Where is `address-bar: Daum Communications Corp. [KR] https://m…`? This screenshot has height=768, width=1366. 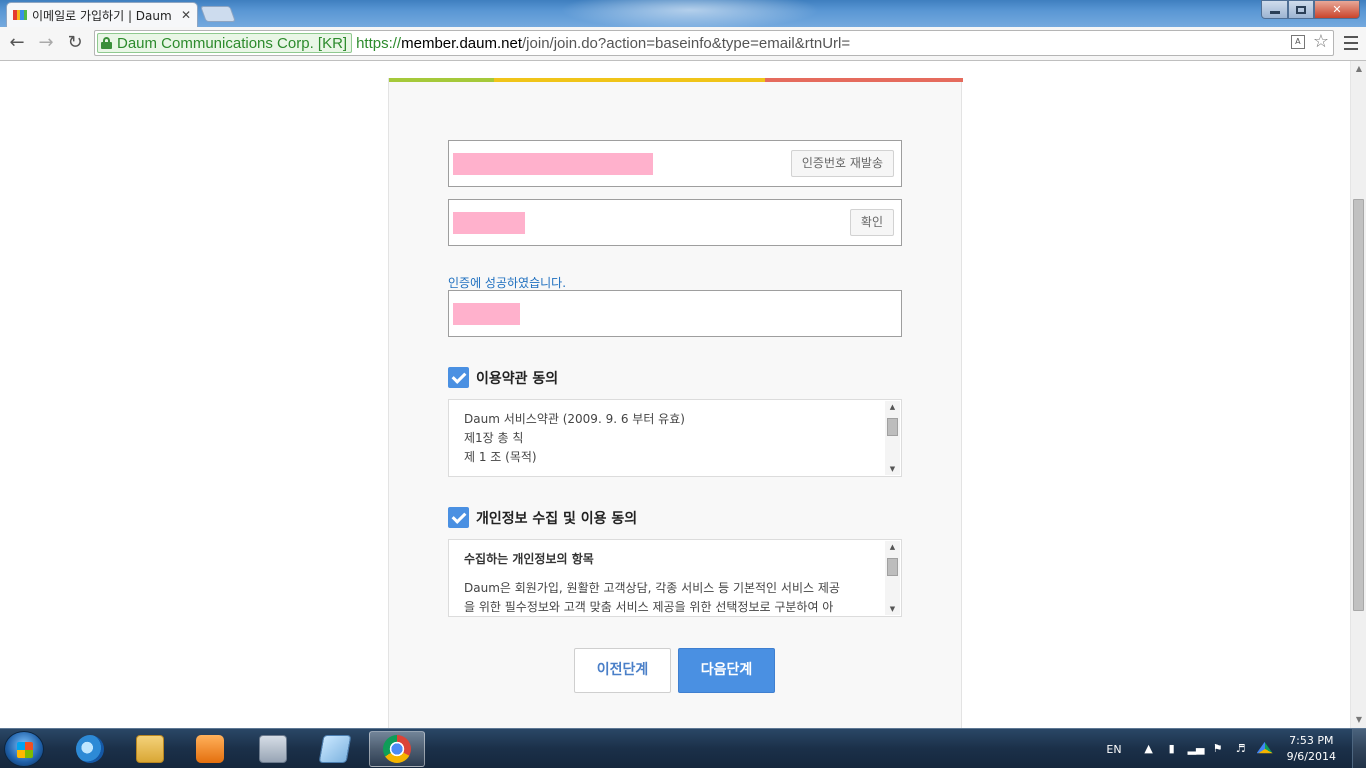 address-bar: Daum Communications Corp. [KR] https://m… is located at coordinates (714, 43).